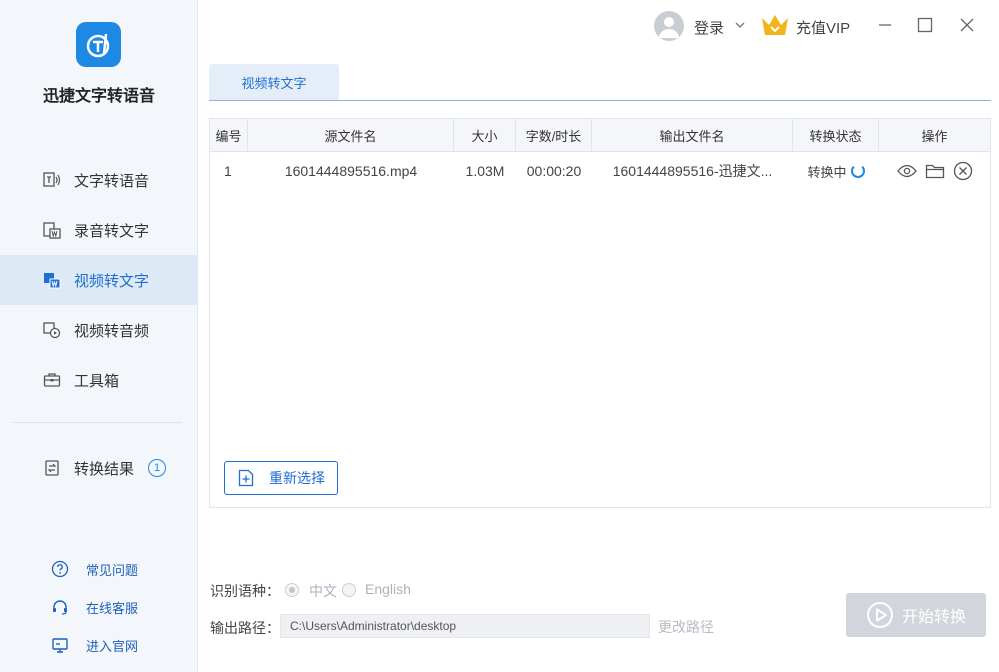 The width and height of the screenshot is (999, 672). Describe the element at coordinates (274, 82) in the screenshot. I see `tab-video-to-text: 视频转文字` at that location.